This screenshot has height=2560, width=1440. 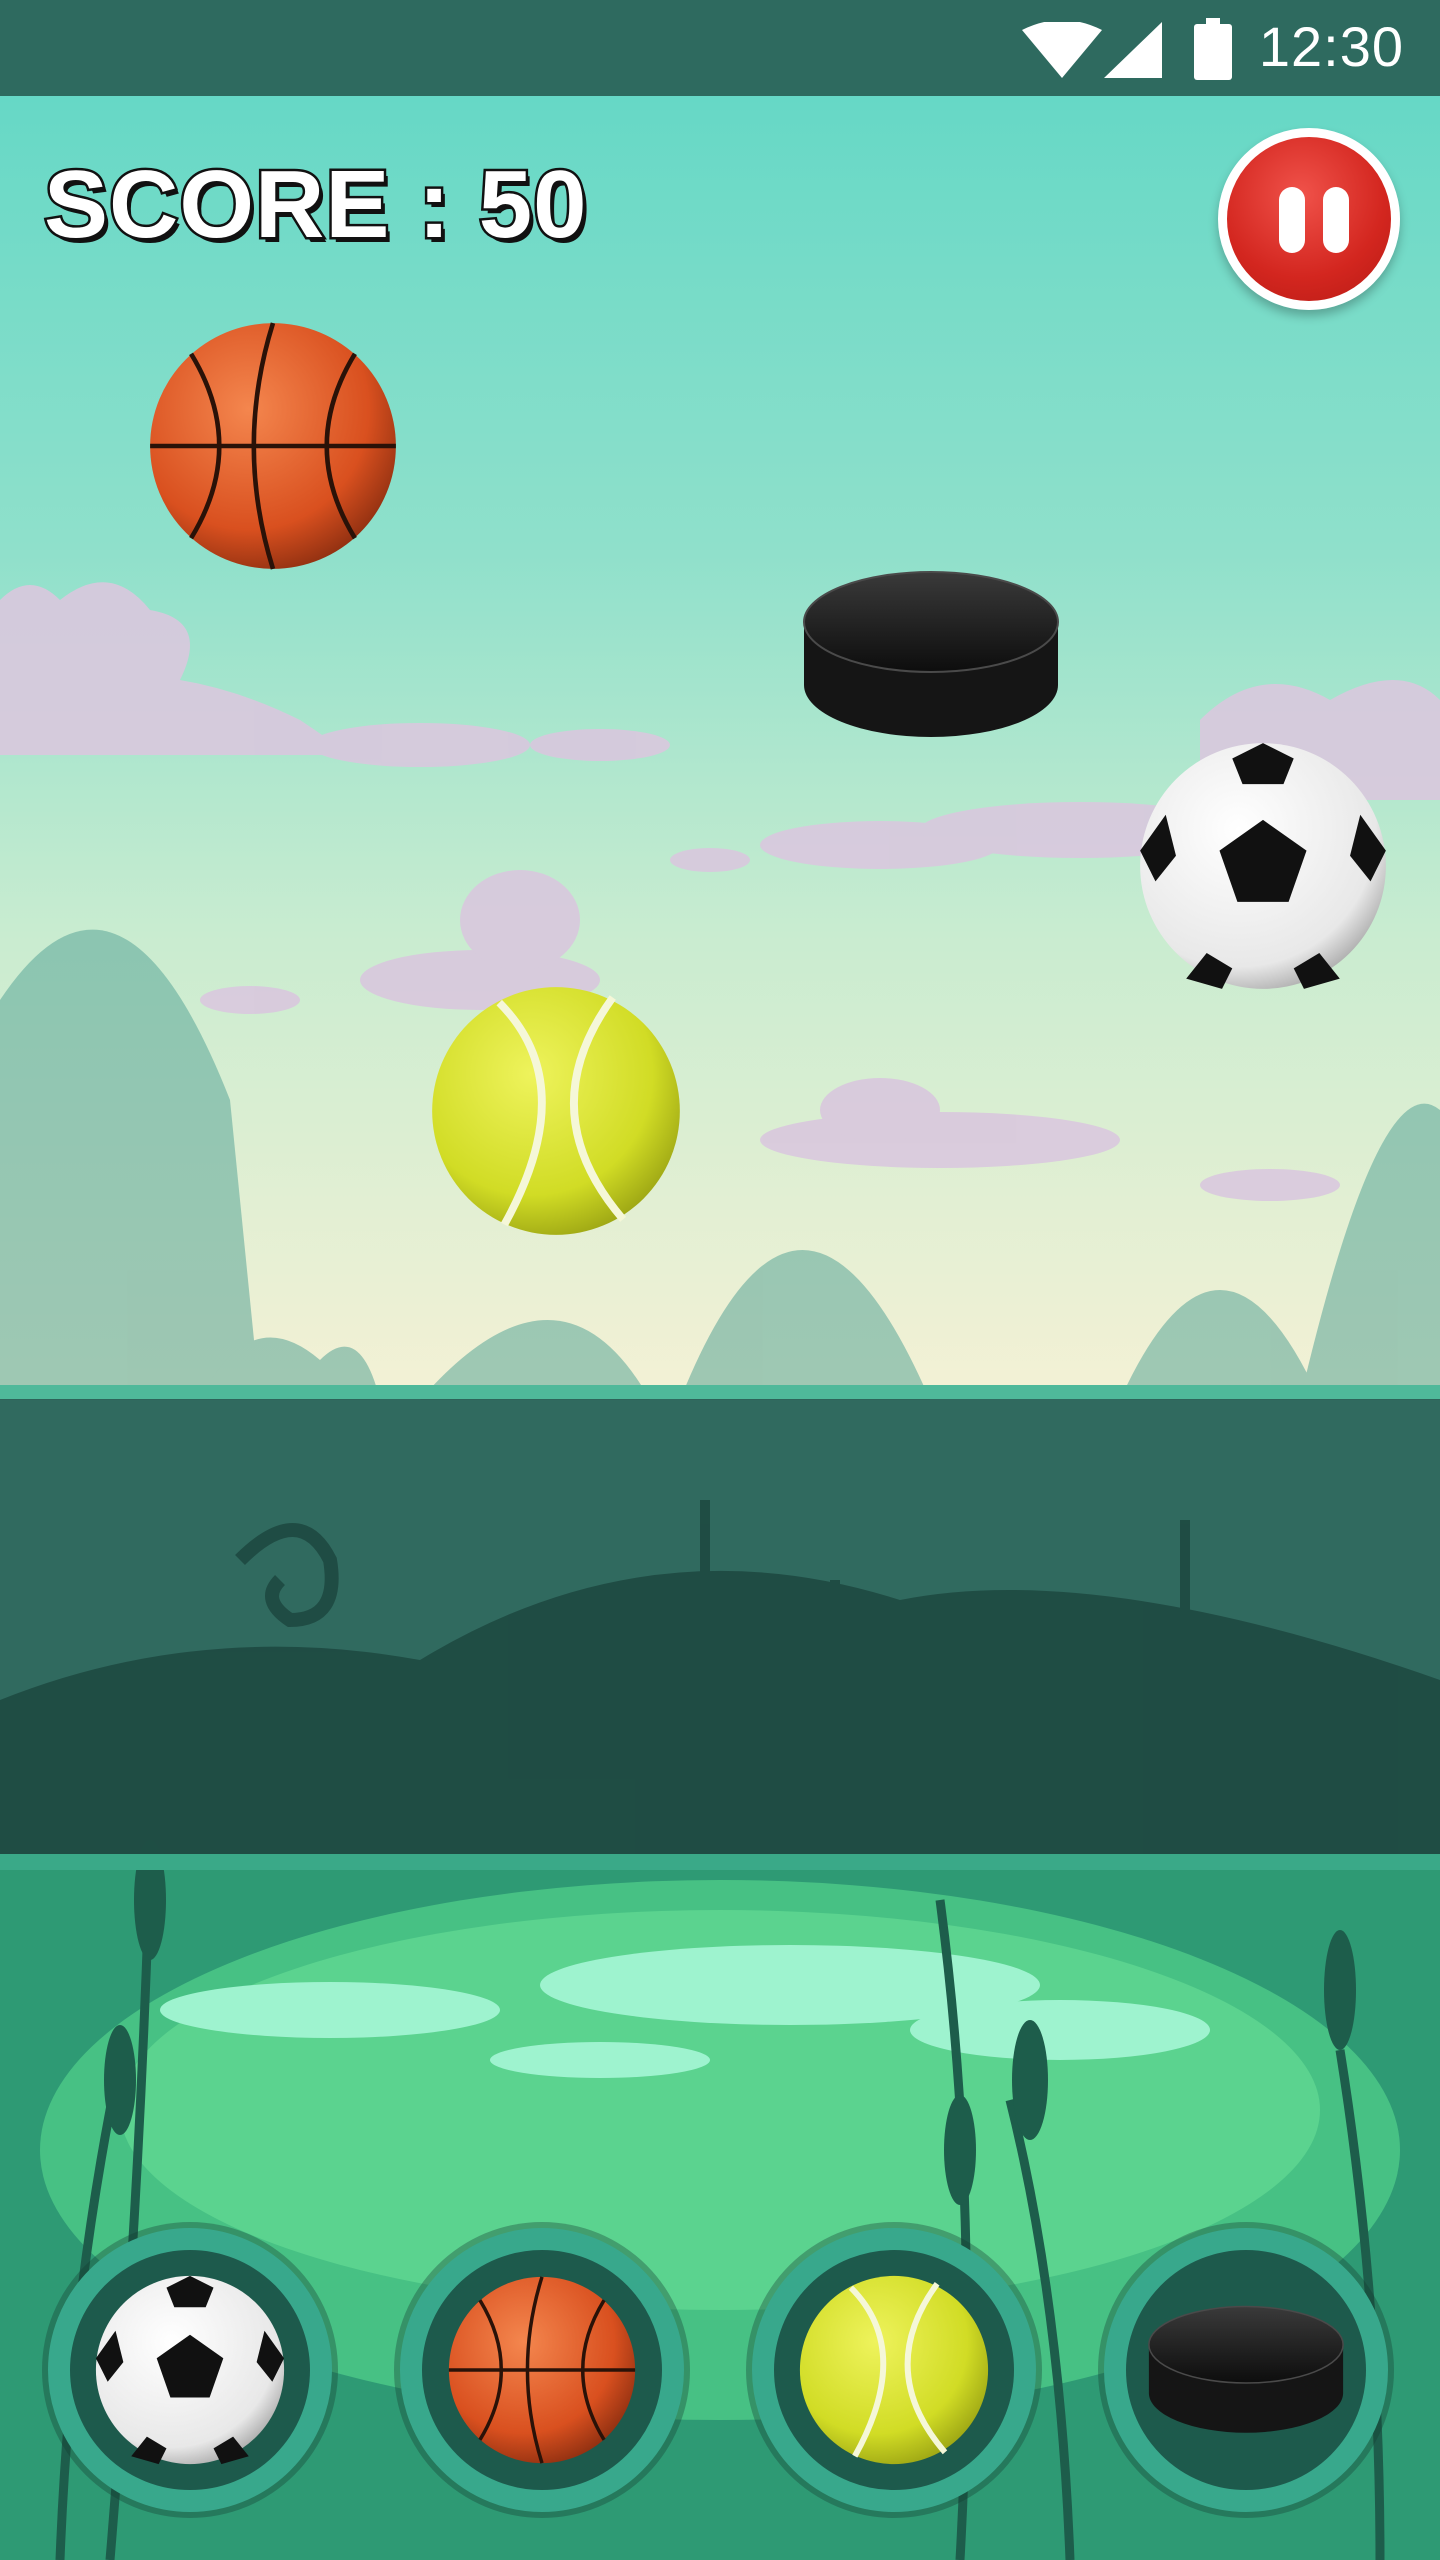 What do you see at coordinates (1213, 49) in the screenshot?
I see `battery-icon` at bounding box center [1213, 49].